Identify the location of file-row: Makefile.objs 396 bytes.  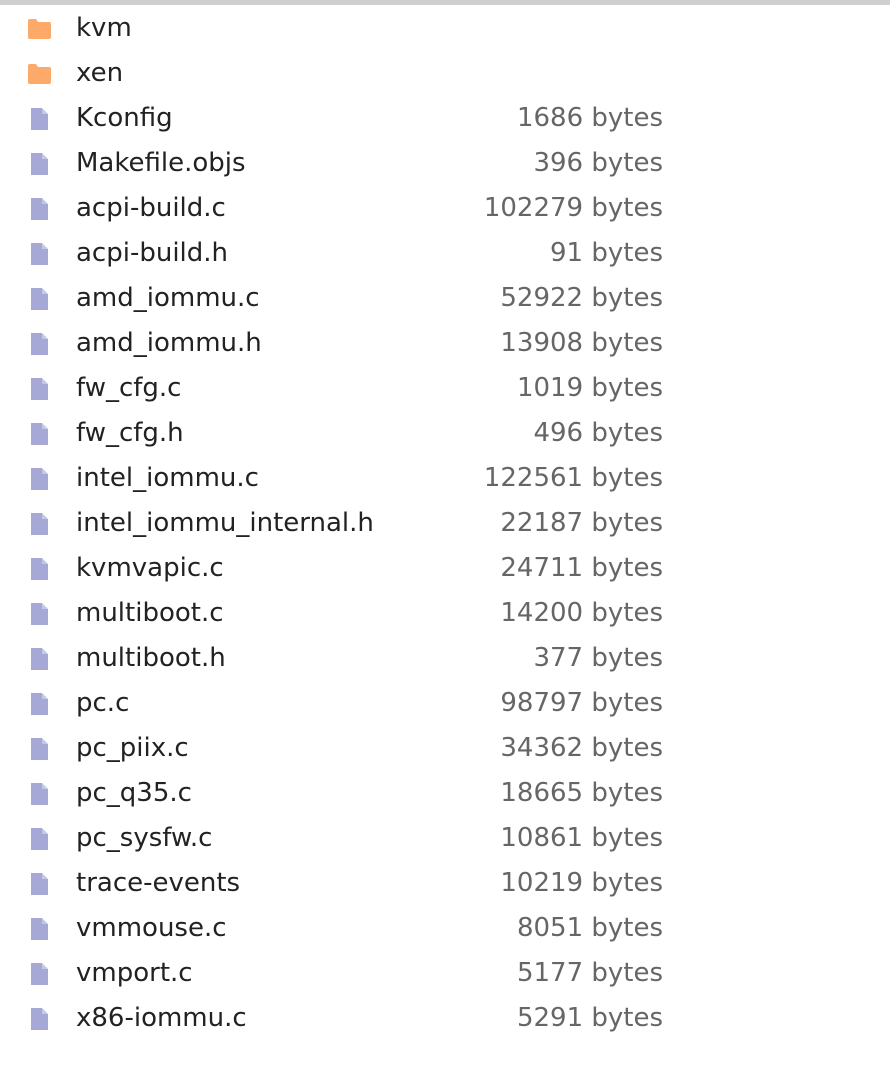
(445, 163).